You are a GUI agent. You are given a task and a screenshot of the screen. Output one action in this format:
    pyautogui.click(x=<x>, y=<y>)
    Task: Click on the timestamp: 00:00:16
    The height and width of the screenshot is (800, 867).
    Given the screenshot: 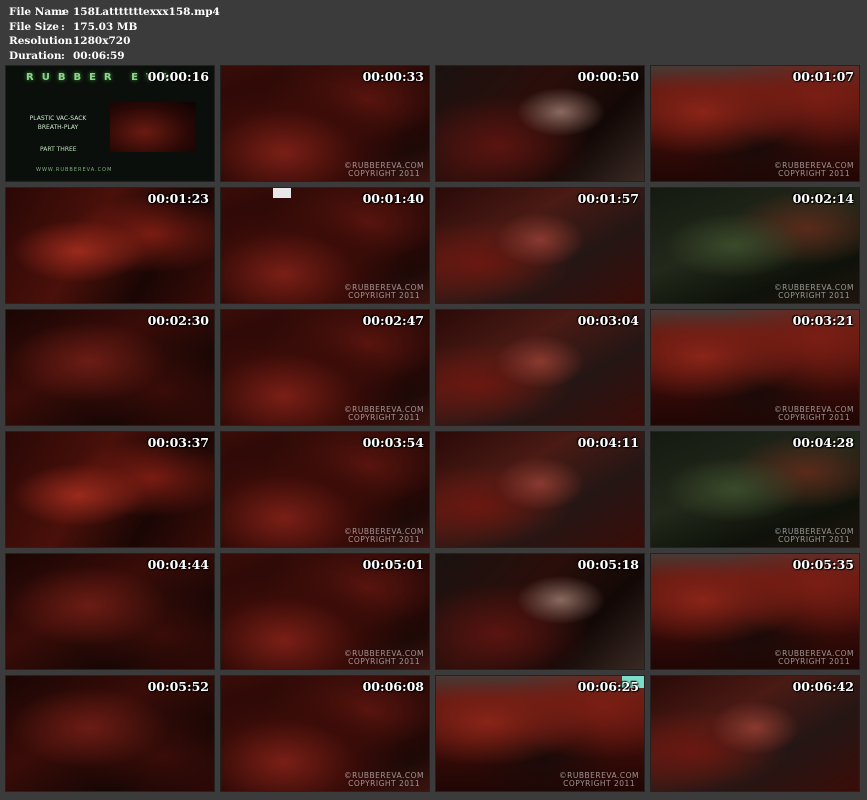 What is the action you would take?
    pyautogui.click(x=178, y=76)
    